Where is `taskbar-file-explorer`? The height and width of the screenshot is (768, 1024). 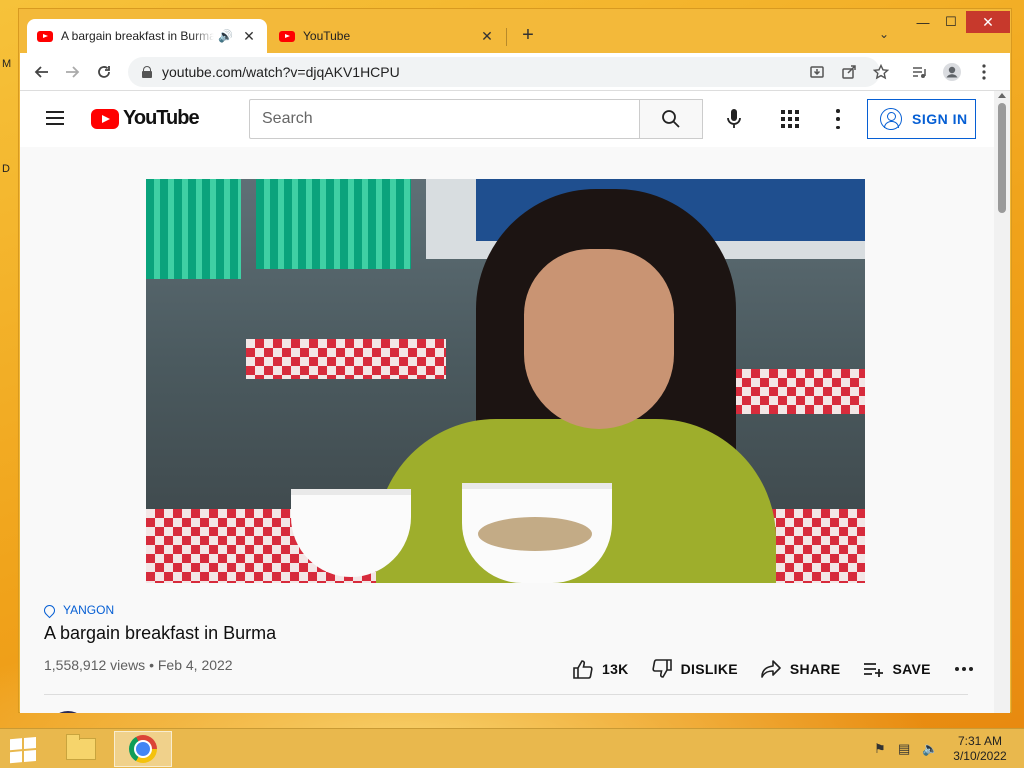 taskbar-file-explorer is located at coordinates (81, 749).